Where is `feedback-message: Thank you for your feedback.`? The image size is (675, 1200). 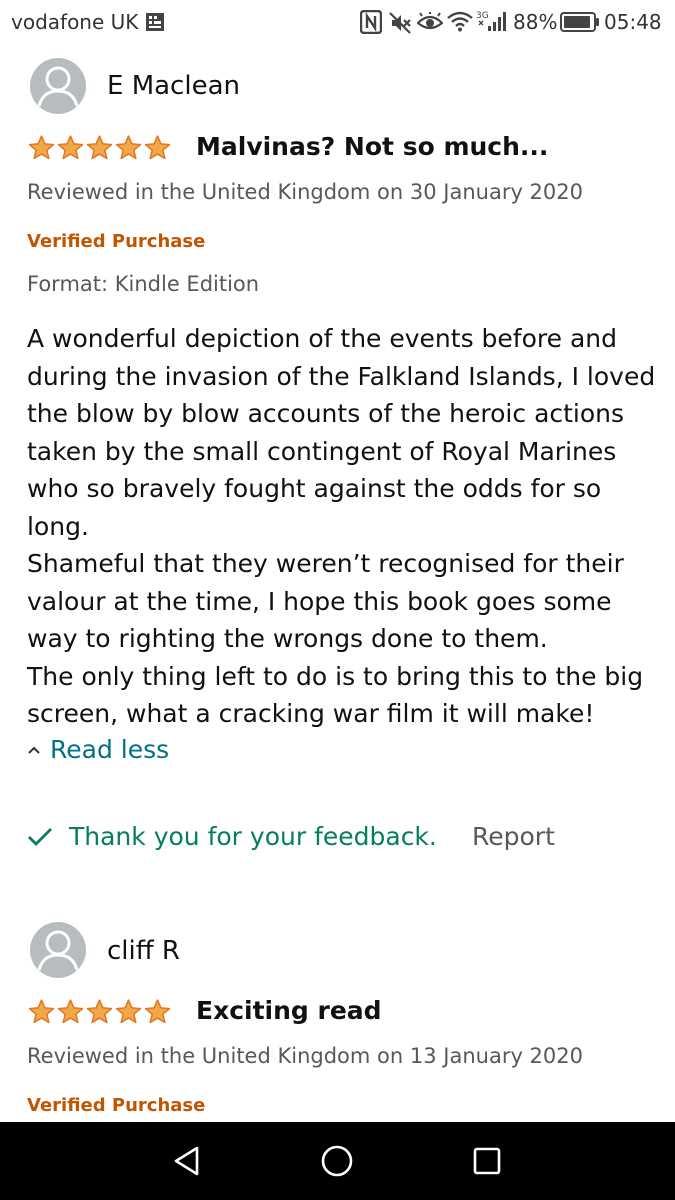 feedback-message: Thank you for your feedback. is located at coordinates (253, 836).